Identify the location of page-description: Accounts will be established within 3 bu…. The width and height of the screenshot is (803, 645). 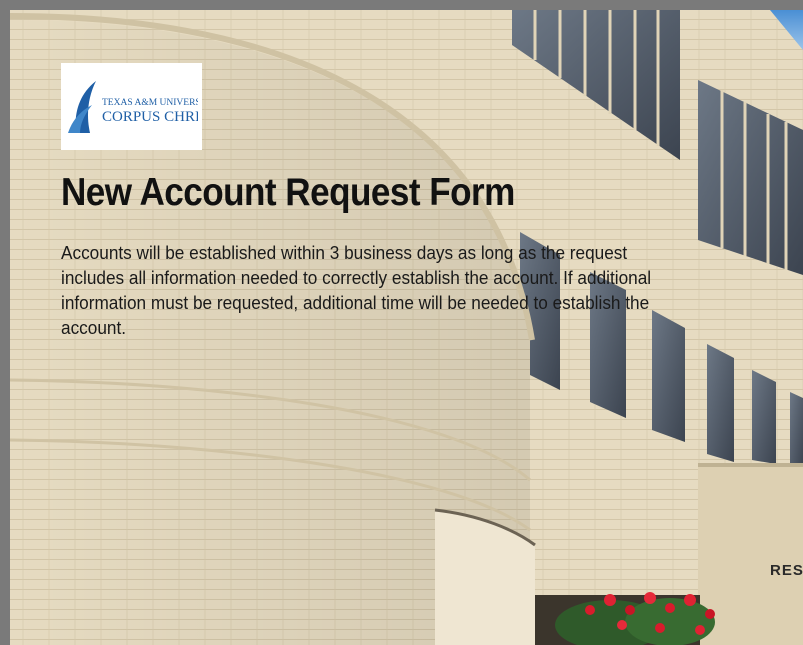
(356, 290).